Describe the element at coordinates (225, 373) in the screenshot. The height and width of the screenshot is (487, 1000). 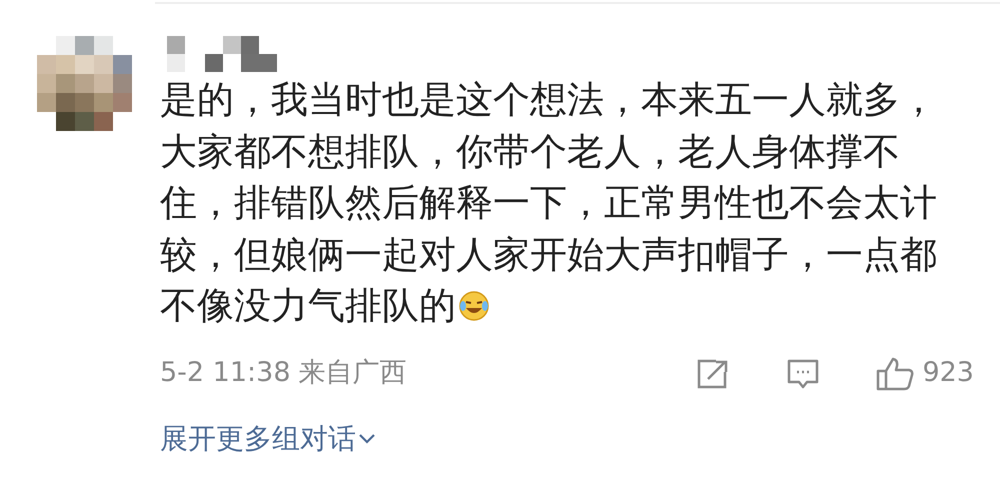
I see `timestamp: 5-2 11:38` at that location.